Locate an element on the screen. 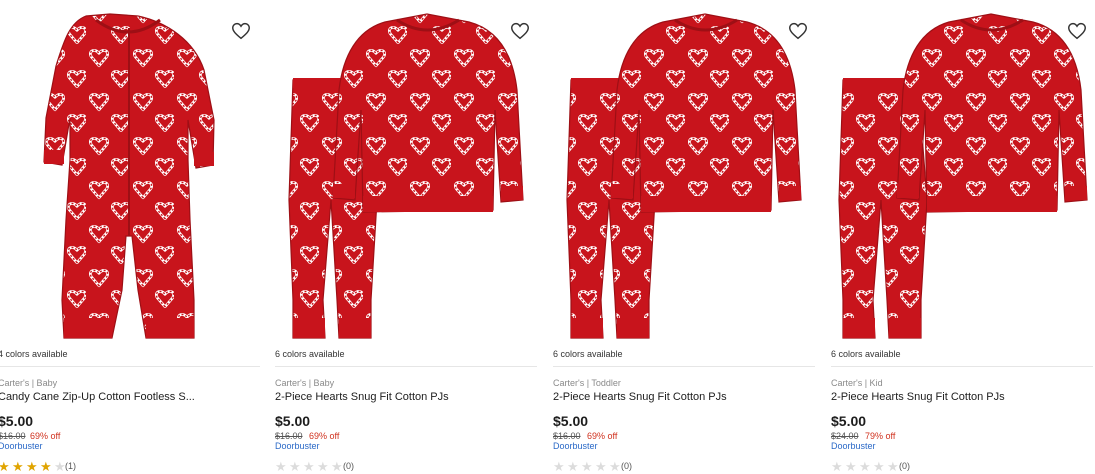 This screenshot has width=1095, height=474. discount-label: 79% off is located at coordinates (880, 436).